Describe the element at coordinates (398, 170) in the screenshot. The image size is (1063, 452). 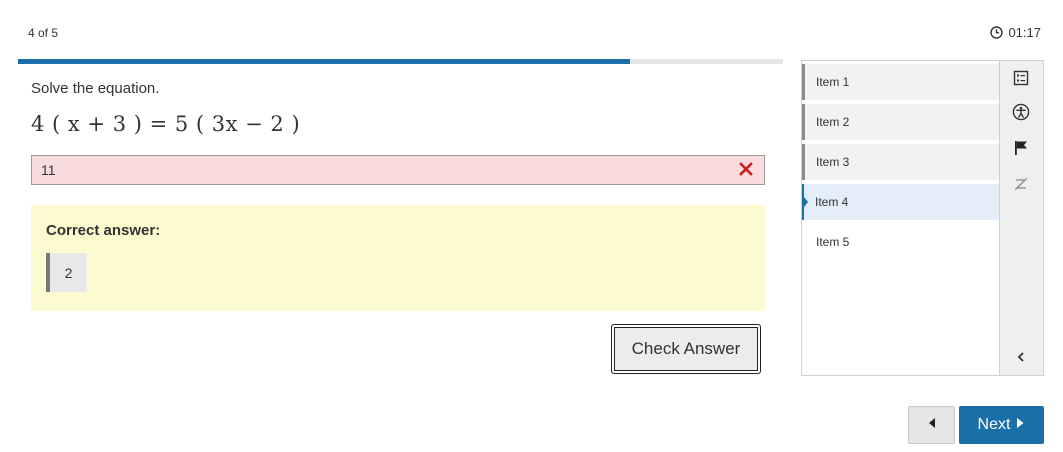
I see `answer-input: 11` at that location.